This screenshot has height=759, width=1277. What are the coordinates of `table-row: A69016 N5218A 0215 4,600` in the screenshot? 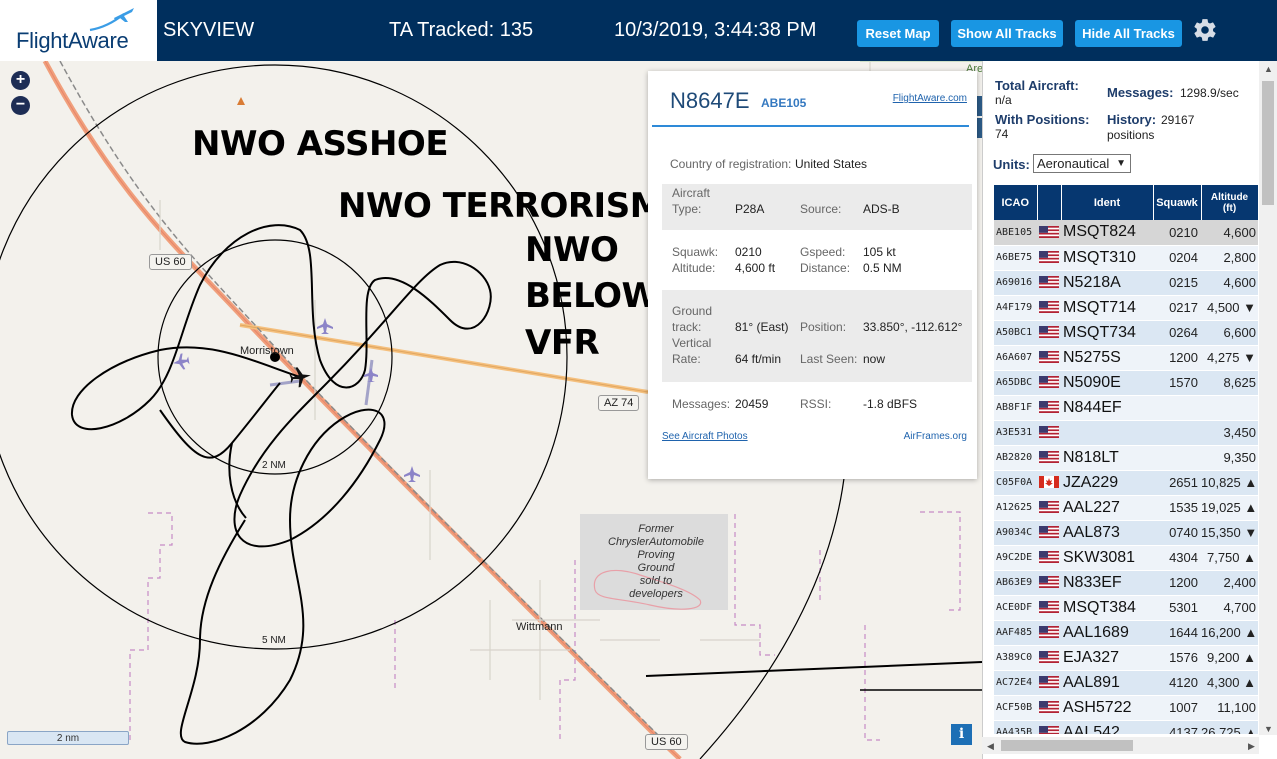 It's located at (1126, 283).